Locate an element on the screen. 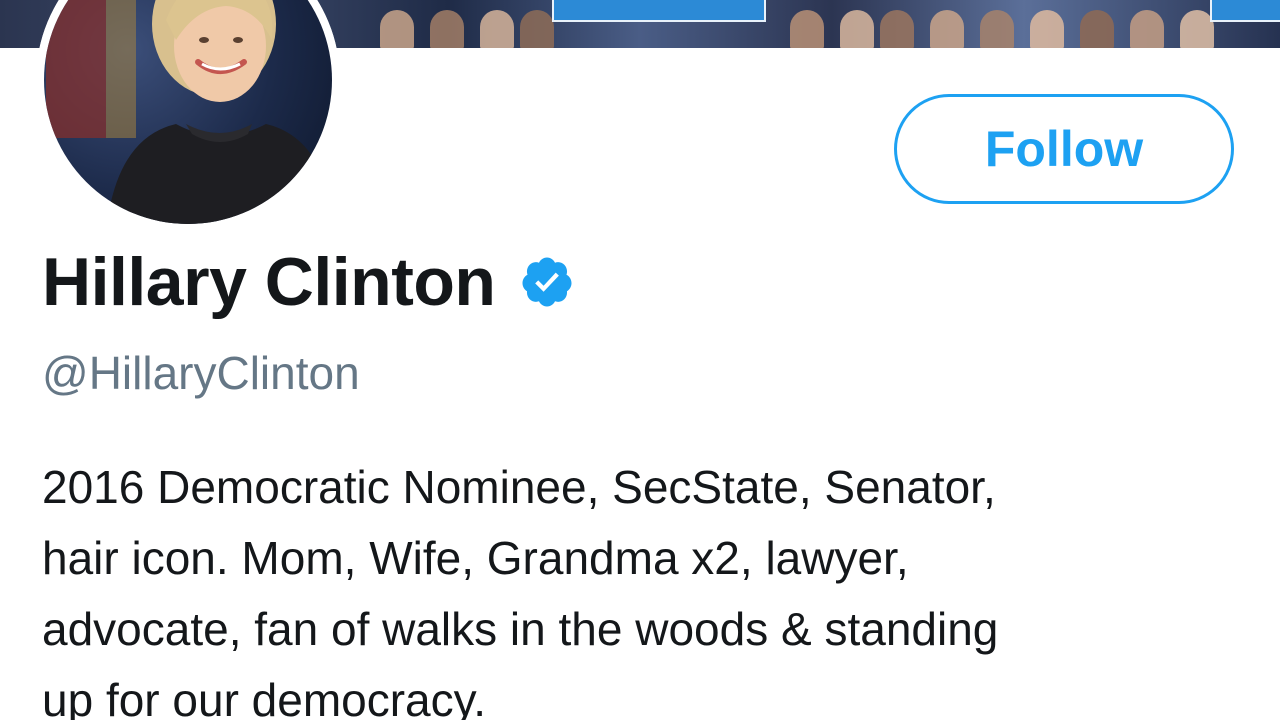 This screenshot has width=1280, height=720. verified-badge-icon is located at coordinates (547, 282).